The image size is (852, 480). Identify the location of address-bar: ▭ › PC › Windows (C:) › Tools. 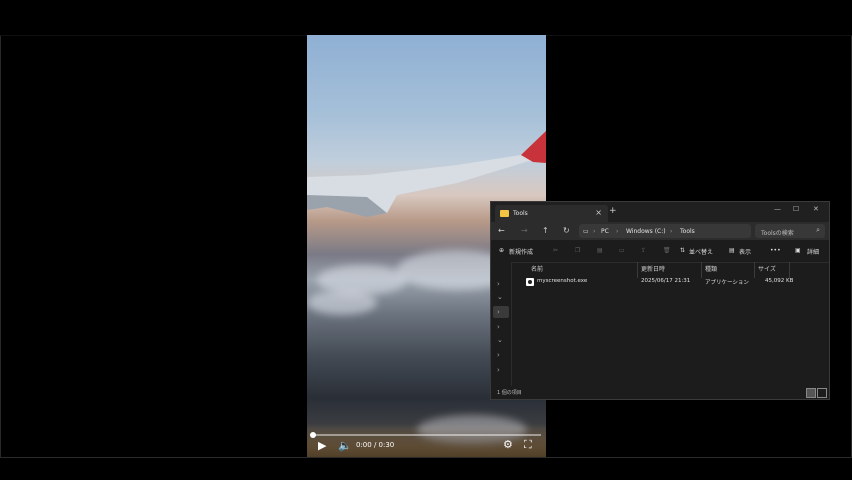
(665, 231).